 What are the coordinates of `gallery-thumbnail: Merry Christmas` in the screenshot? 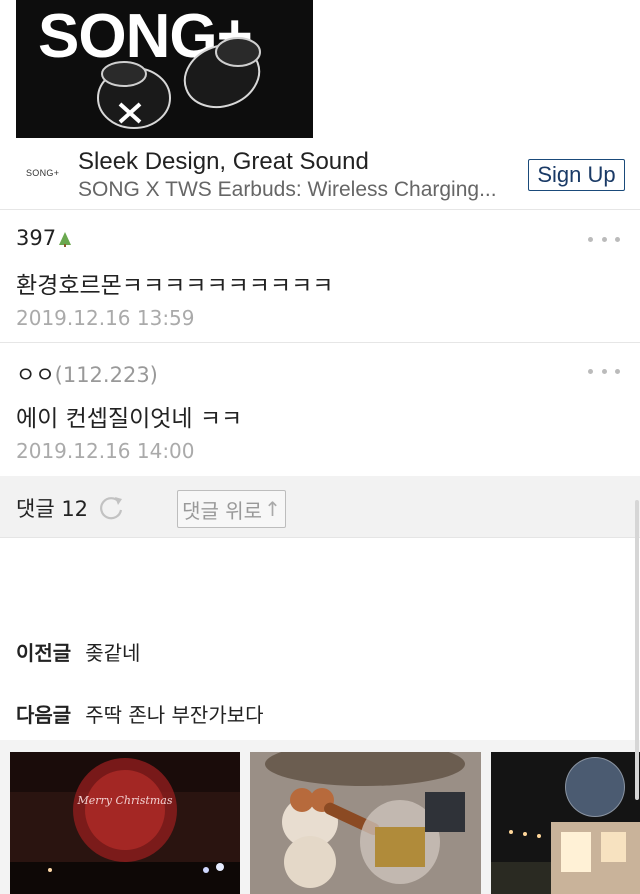 It's located at (125, 823).